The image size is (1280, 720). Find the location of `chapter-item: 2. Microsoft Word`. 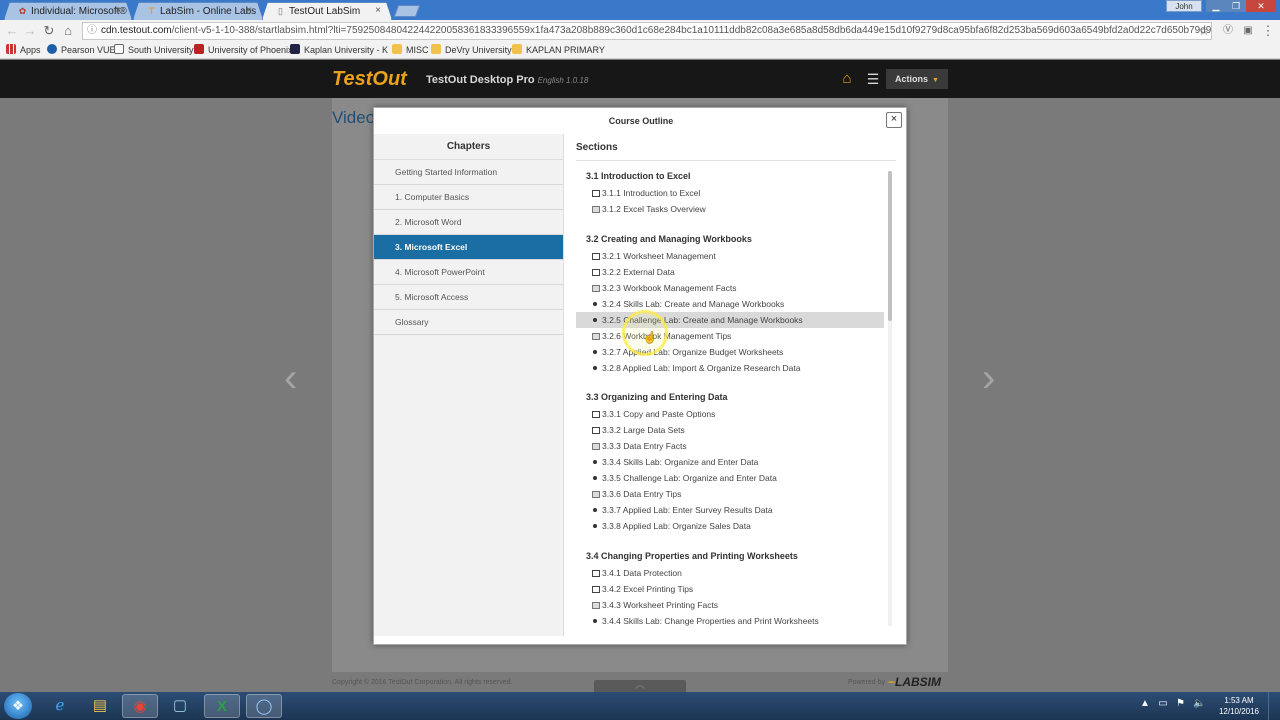

chapter-item: 2. Microsoft Word is located at coordinates (468, 222).